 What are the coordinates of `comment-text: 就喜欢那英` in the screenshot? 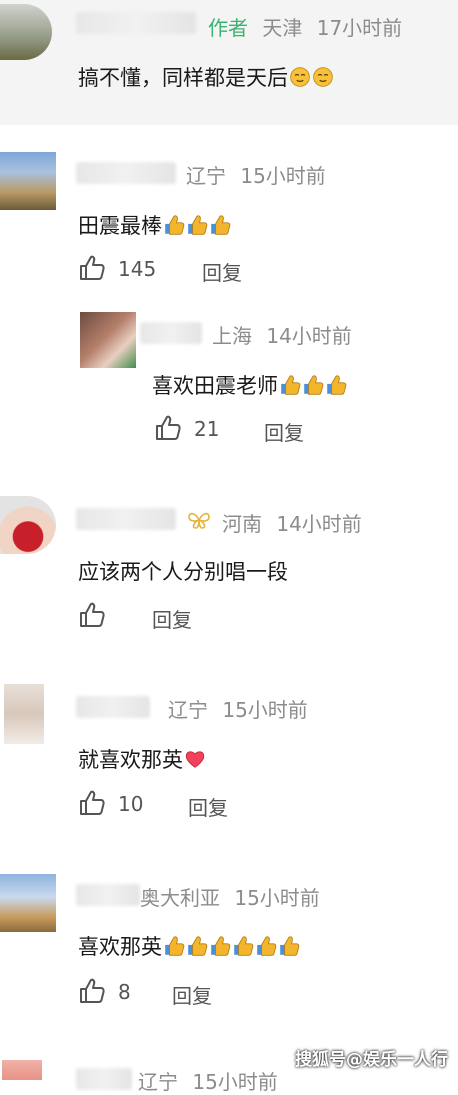 It's located at (142, 759).